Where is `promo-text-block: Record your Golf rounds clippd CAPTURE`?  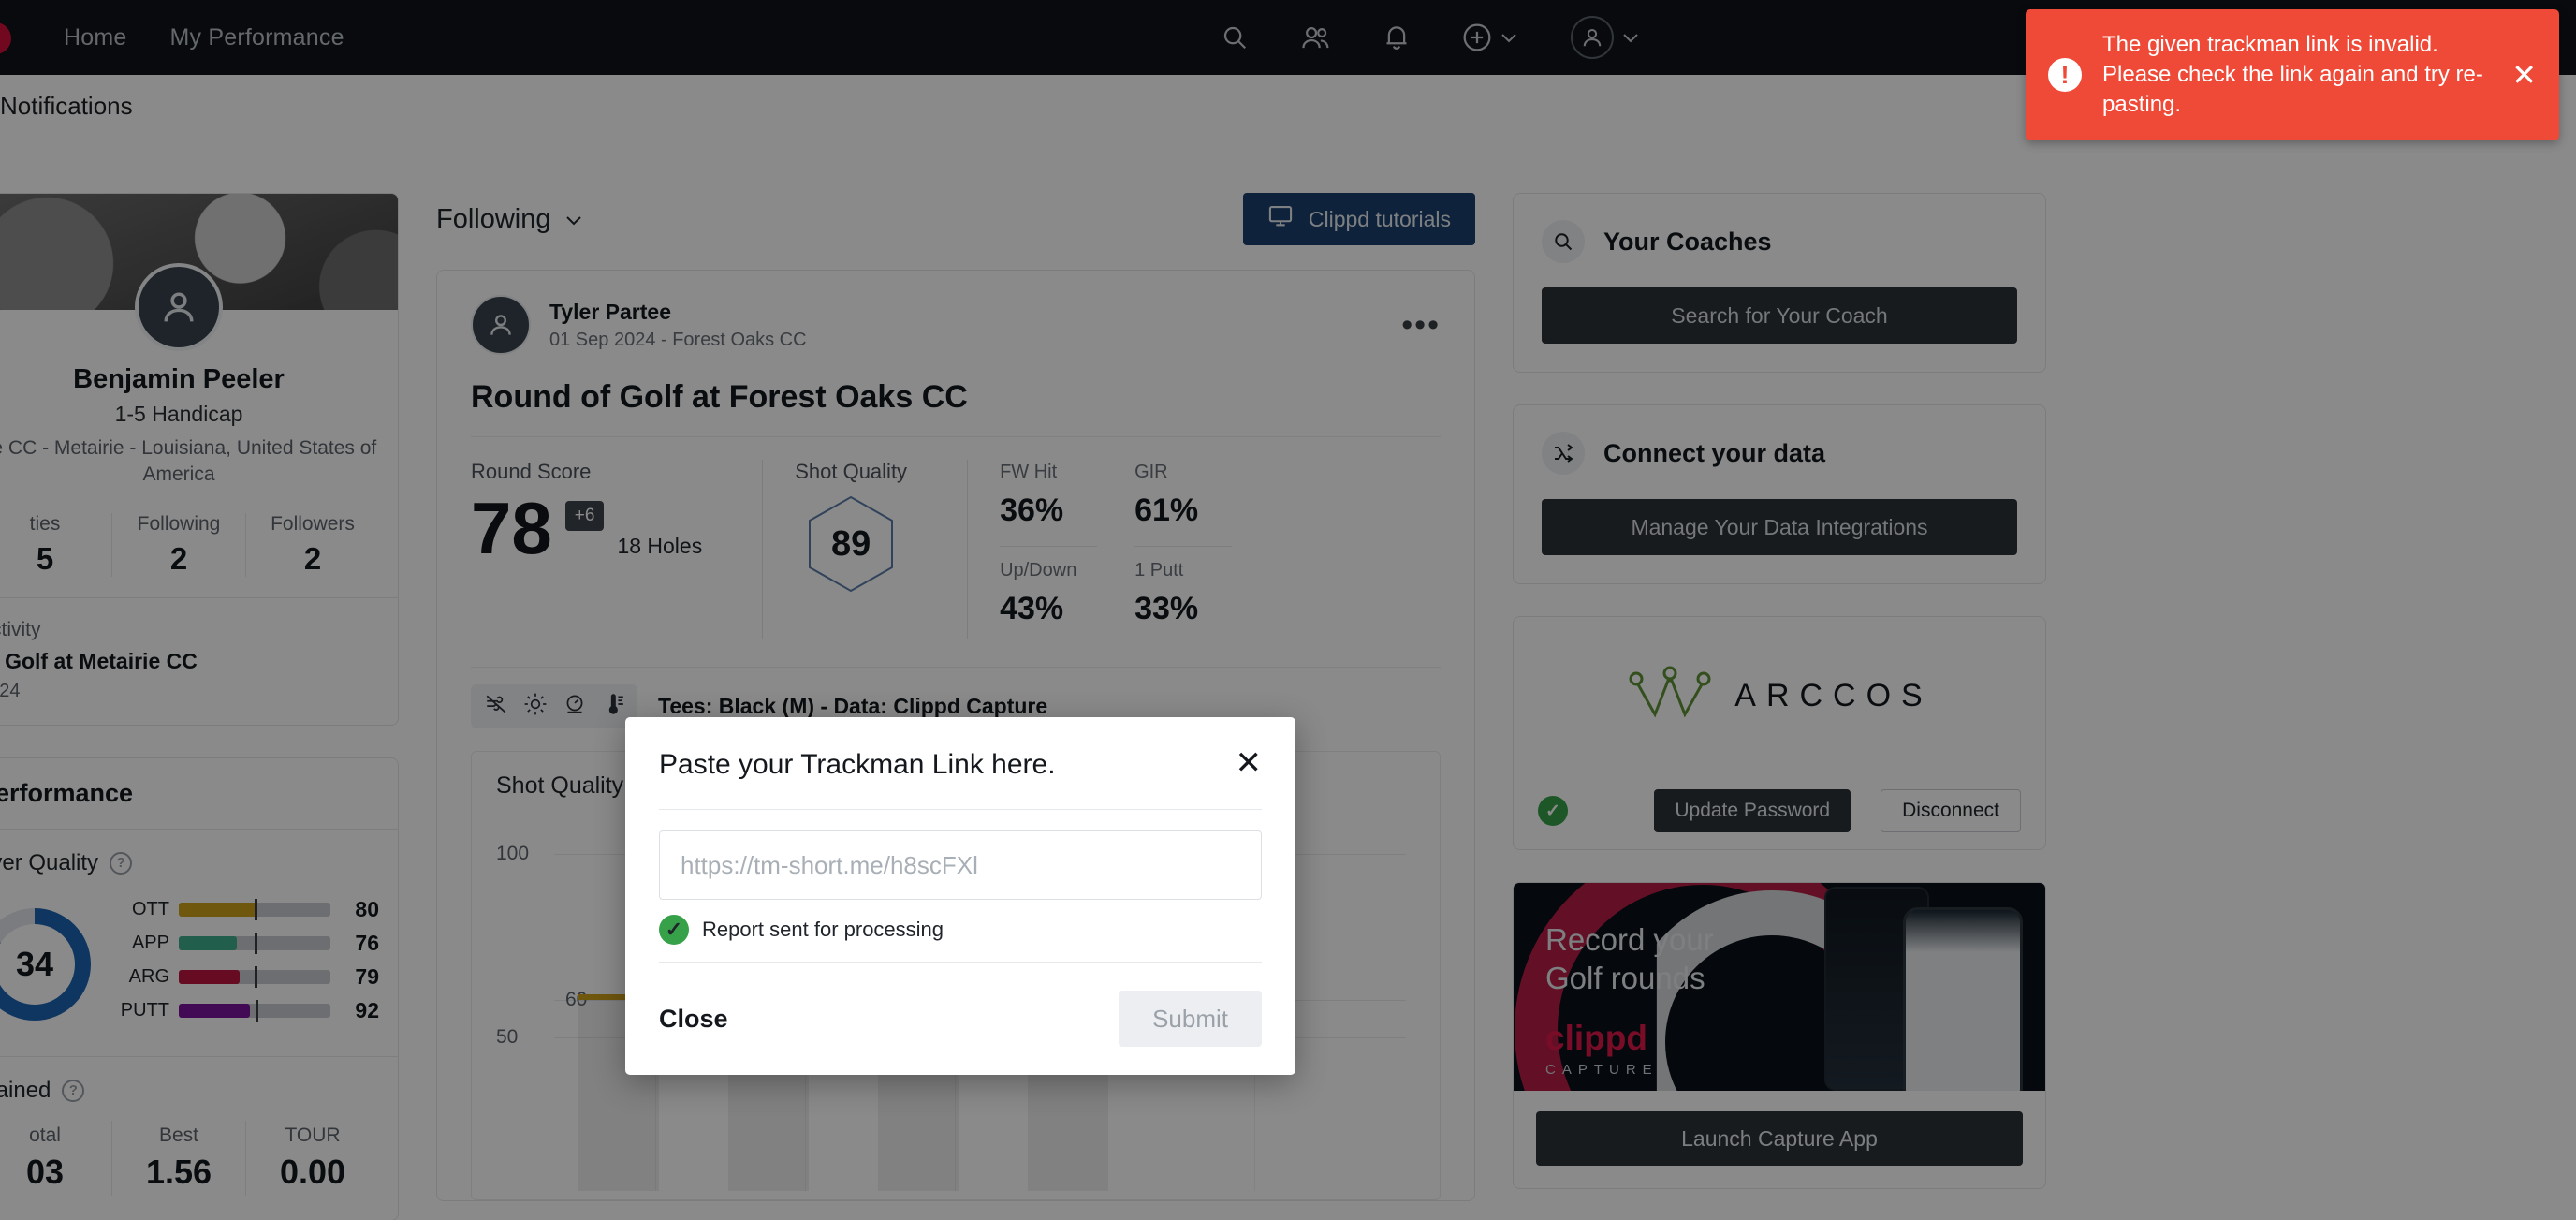 promo-text-block: Record your Golf rounds clippd CAPTURE is located at coordinates (1629, 999).